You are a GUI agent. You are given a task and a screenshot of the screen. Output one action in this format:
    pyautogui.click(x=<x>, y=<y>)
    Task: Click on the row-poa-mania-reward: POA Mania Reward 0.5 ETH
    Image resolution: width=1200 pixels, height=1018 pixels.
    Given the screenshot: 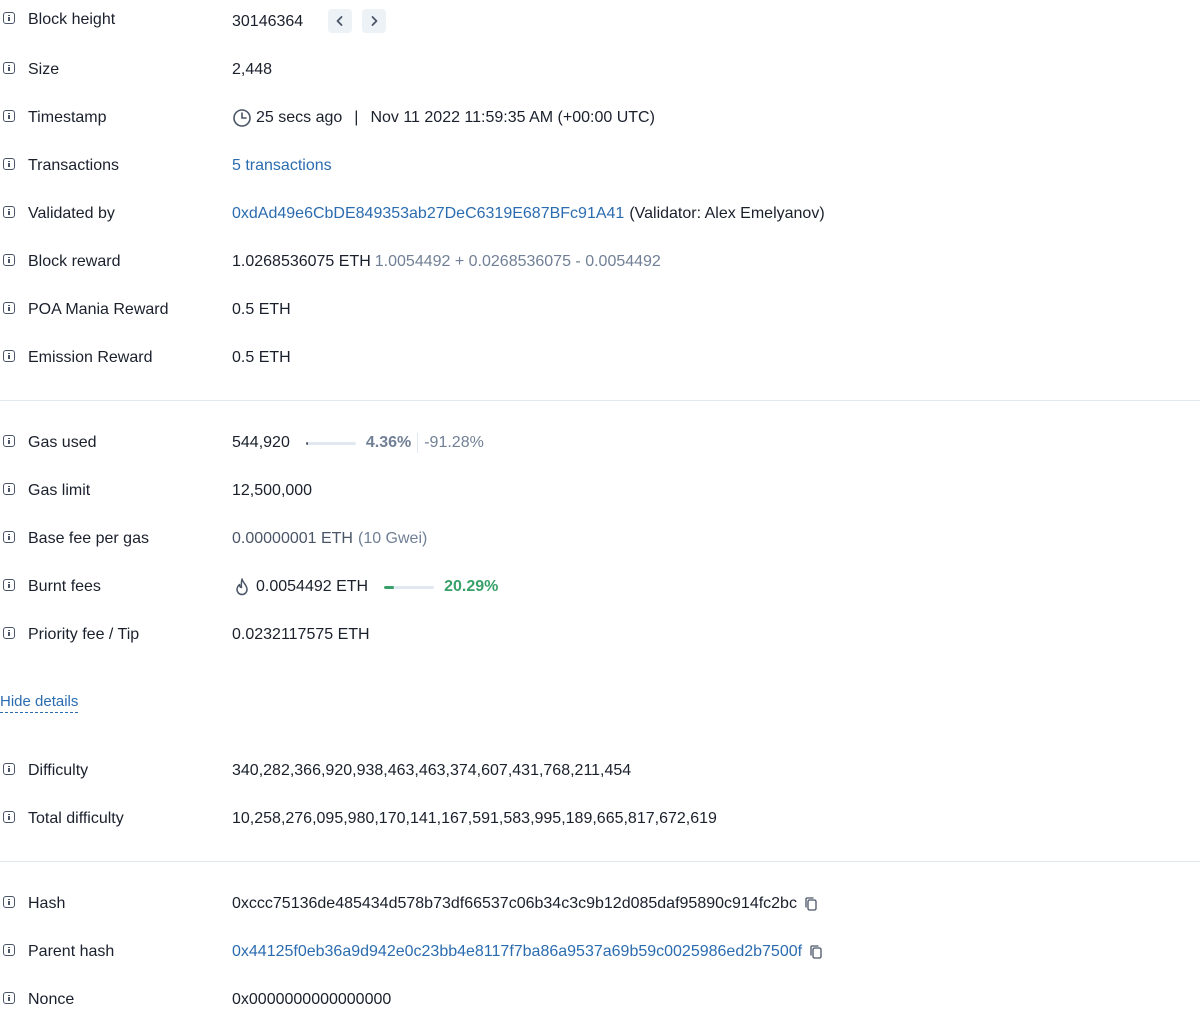 What is the action you would take?
    pyautogui.click(x=600, y=310)
    